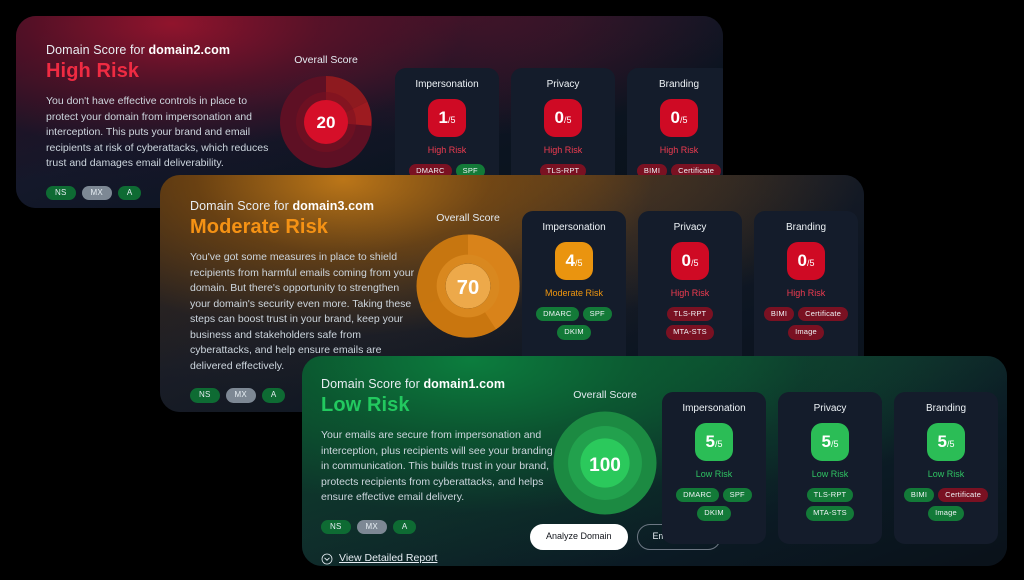 This screenshot has height=580, width=1024. I want to click on panel-domain-title: Domain Score for domain3.com, so click(306, 206).